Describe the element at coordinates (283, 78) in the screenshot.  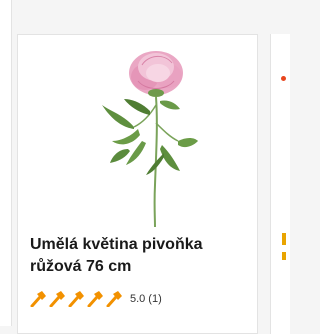
I see `next-card-partial-marker` at that location.